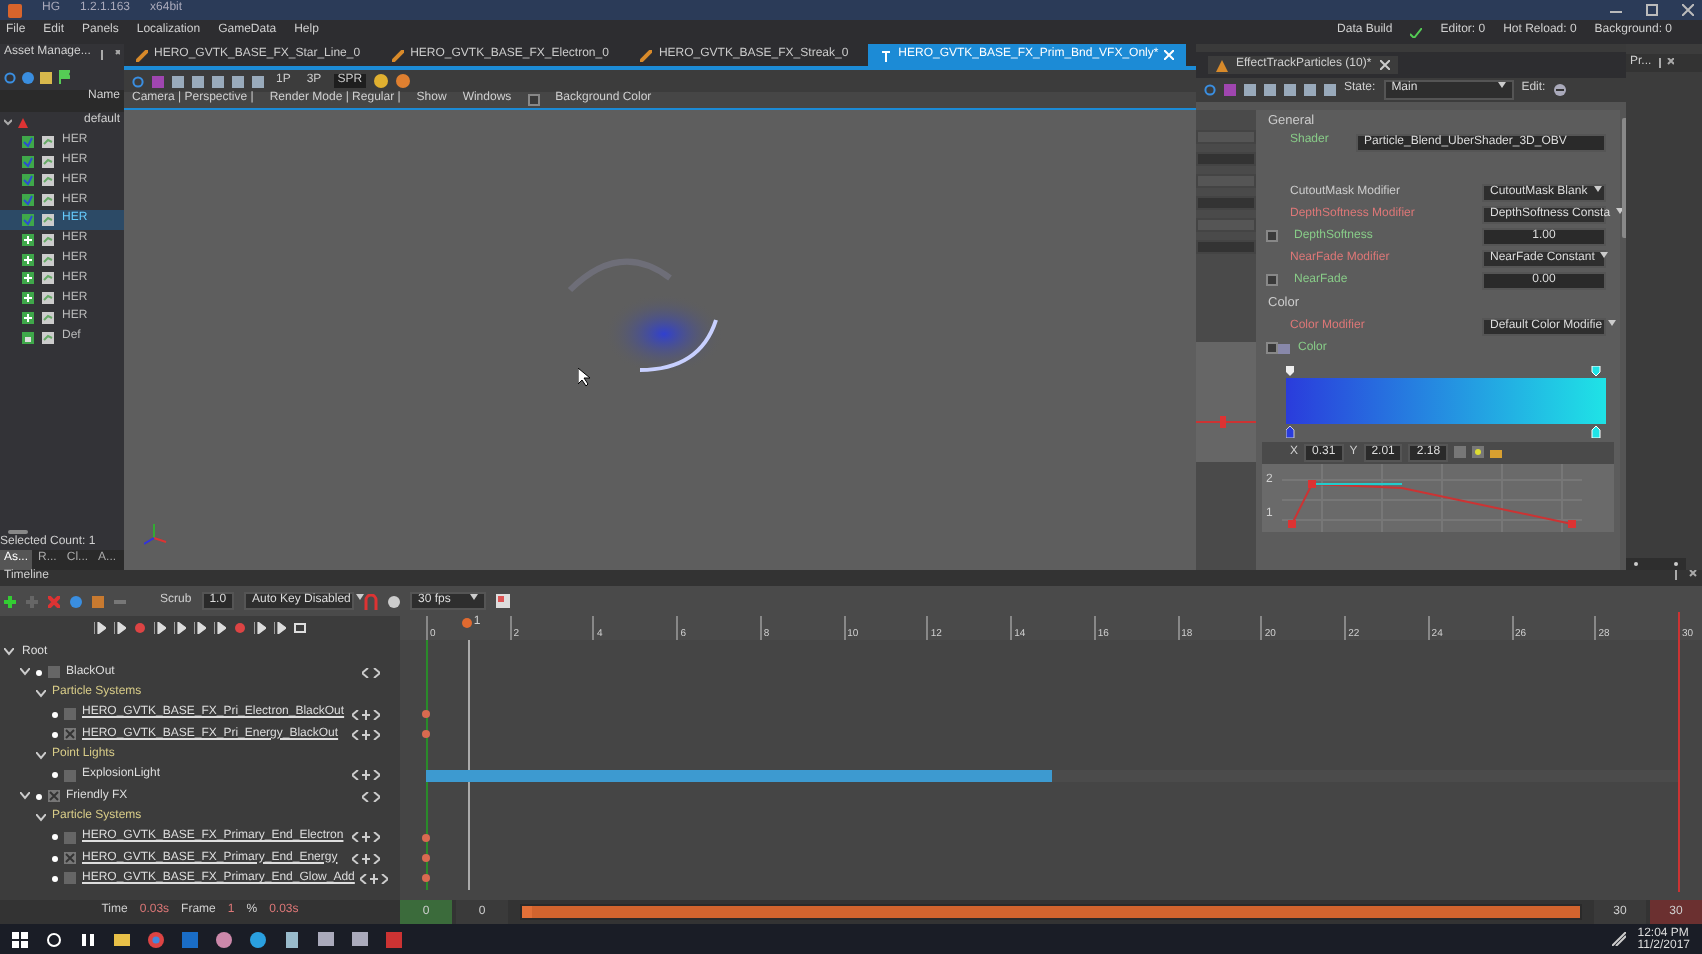  What do you see at coordinates (1618, 939) in the screenshot?
I see `network-icon` at bounding box center [1618, 939].